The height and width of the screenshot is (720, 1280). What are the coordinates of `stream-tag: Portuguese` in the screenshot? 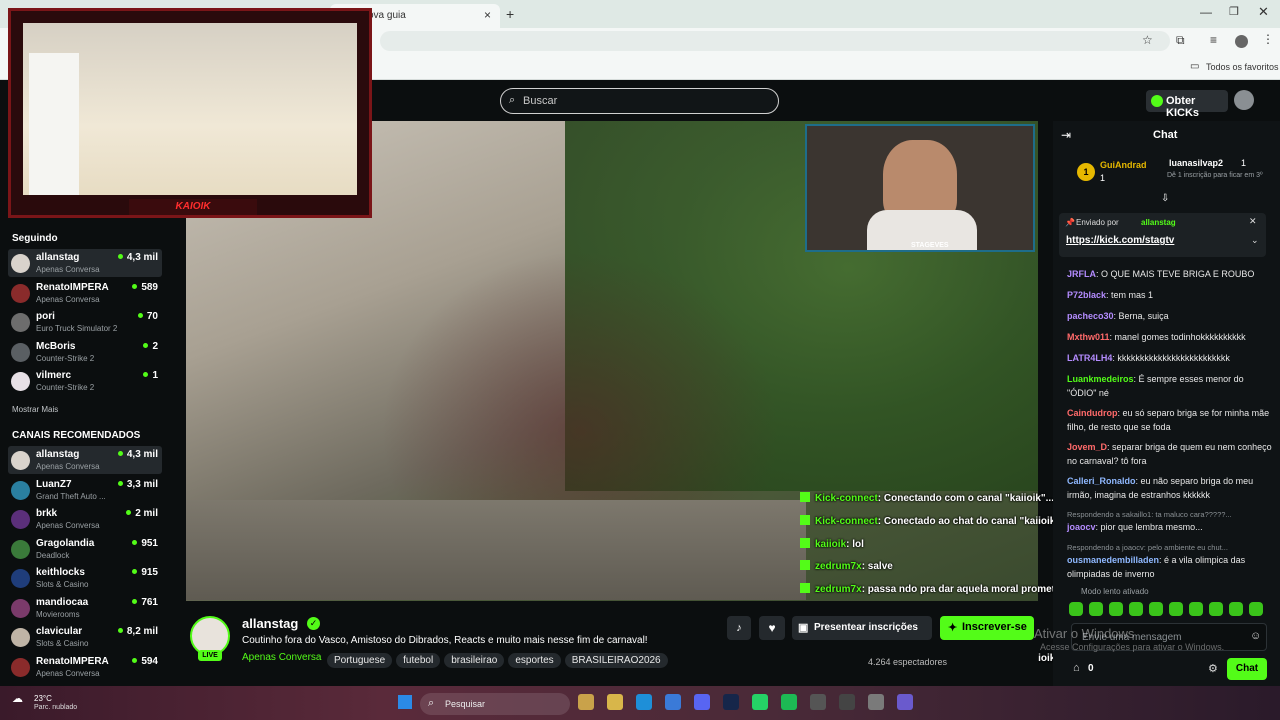 It's located at (360, 660).